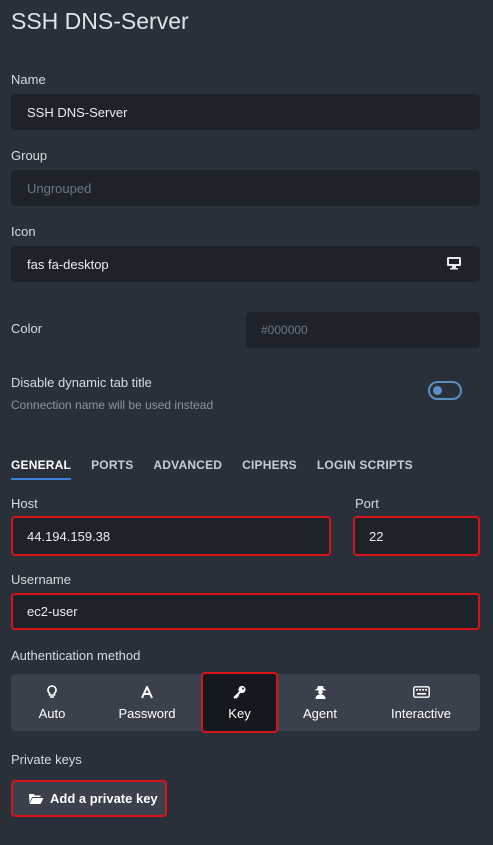  I want to click on auth-option-password: Password, so click(147, 702).